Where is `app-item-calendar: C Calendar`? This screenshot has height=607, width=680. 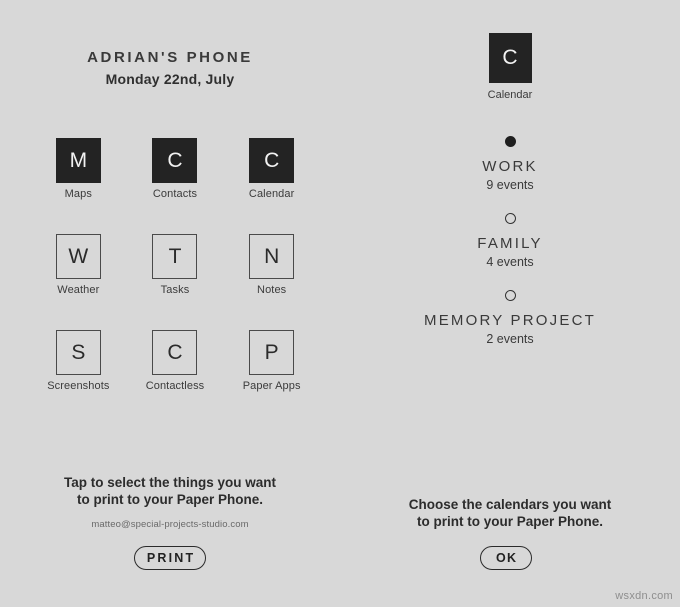 app-item-calendar: C Calendar is located at coordinates (271, 169).